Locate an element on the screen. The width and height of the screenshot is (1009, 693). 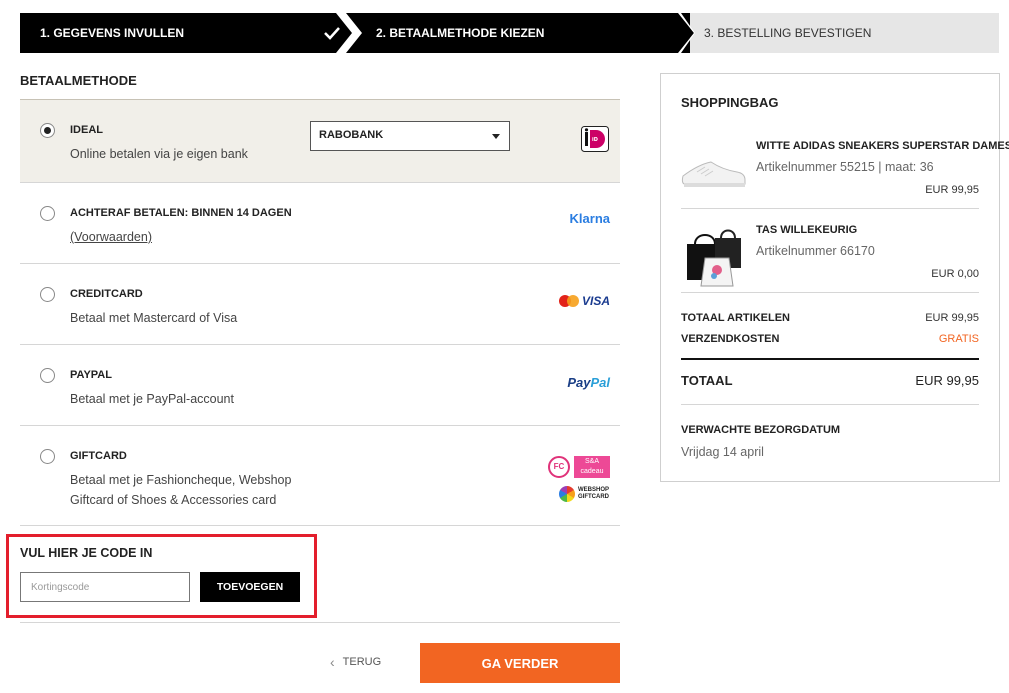
payment-desc-line: Giftcard of Shoes & Accessories card is located at coordinates (173, 500).